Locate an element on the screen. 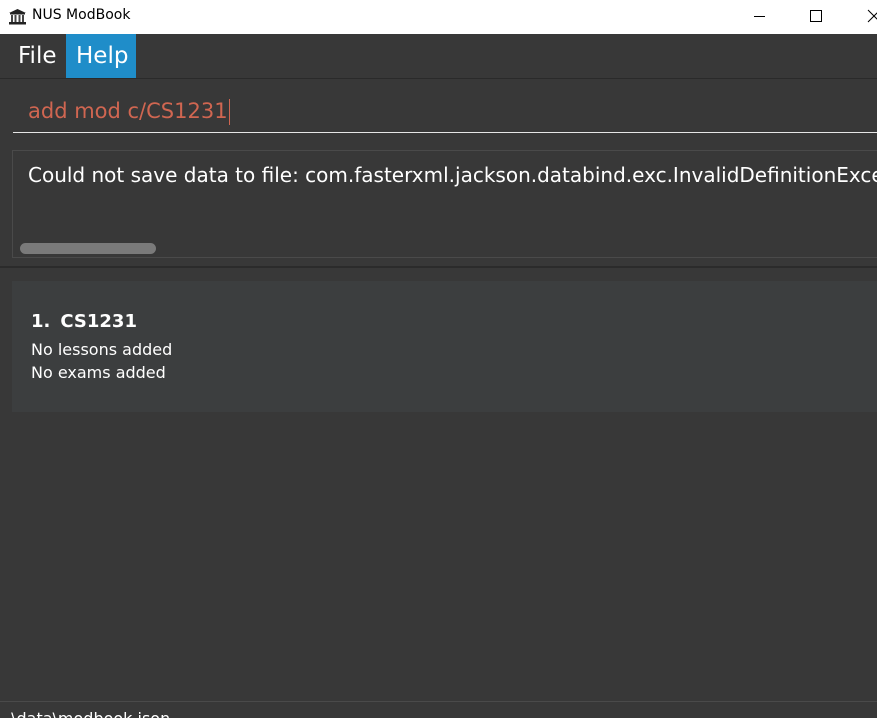 The width and height of the screenshot is (877, 718). window-title: NUS ModBook is located at coordinates (81, 15).